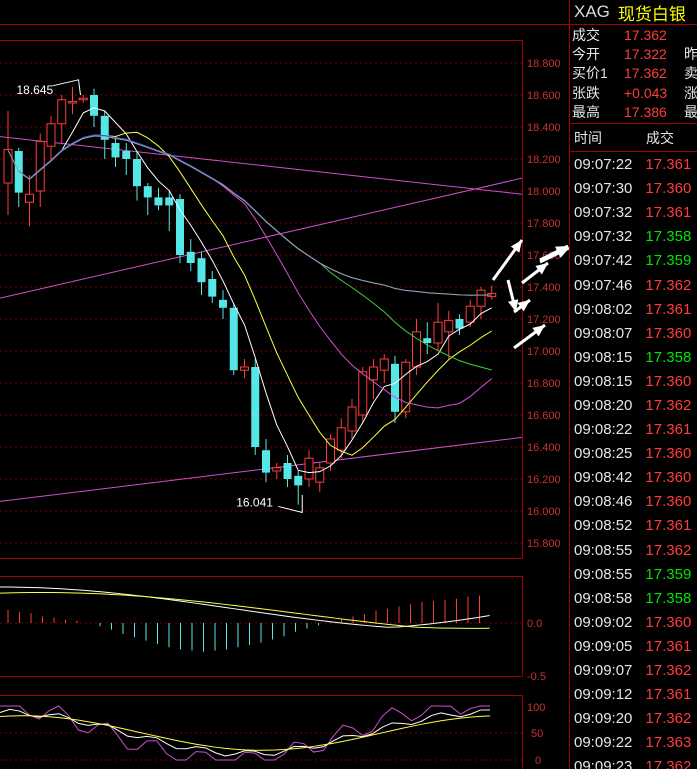 This screenshot has width=697, height=769. What do you see at coordinates (633, 719) in the screenshot?
I see `trade-row: 09:09:20 17.362` at bounding box center [633, 719].